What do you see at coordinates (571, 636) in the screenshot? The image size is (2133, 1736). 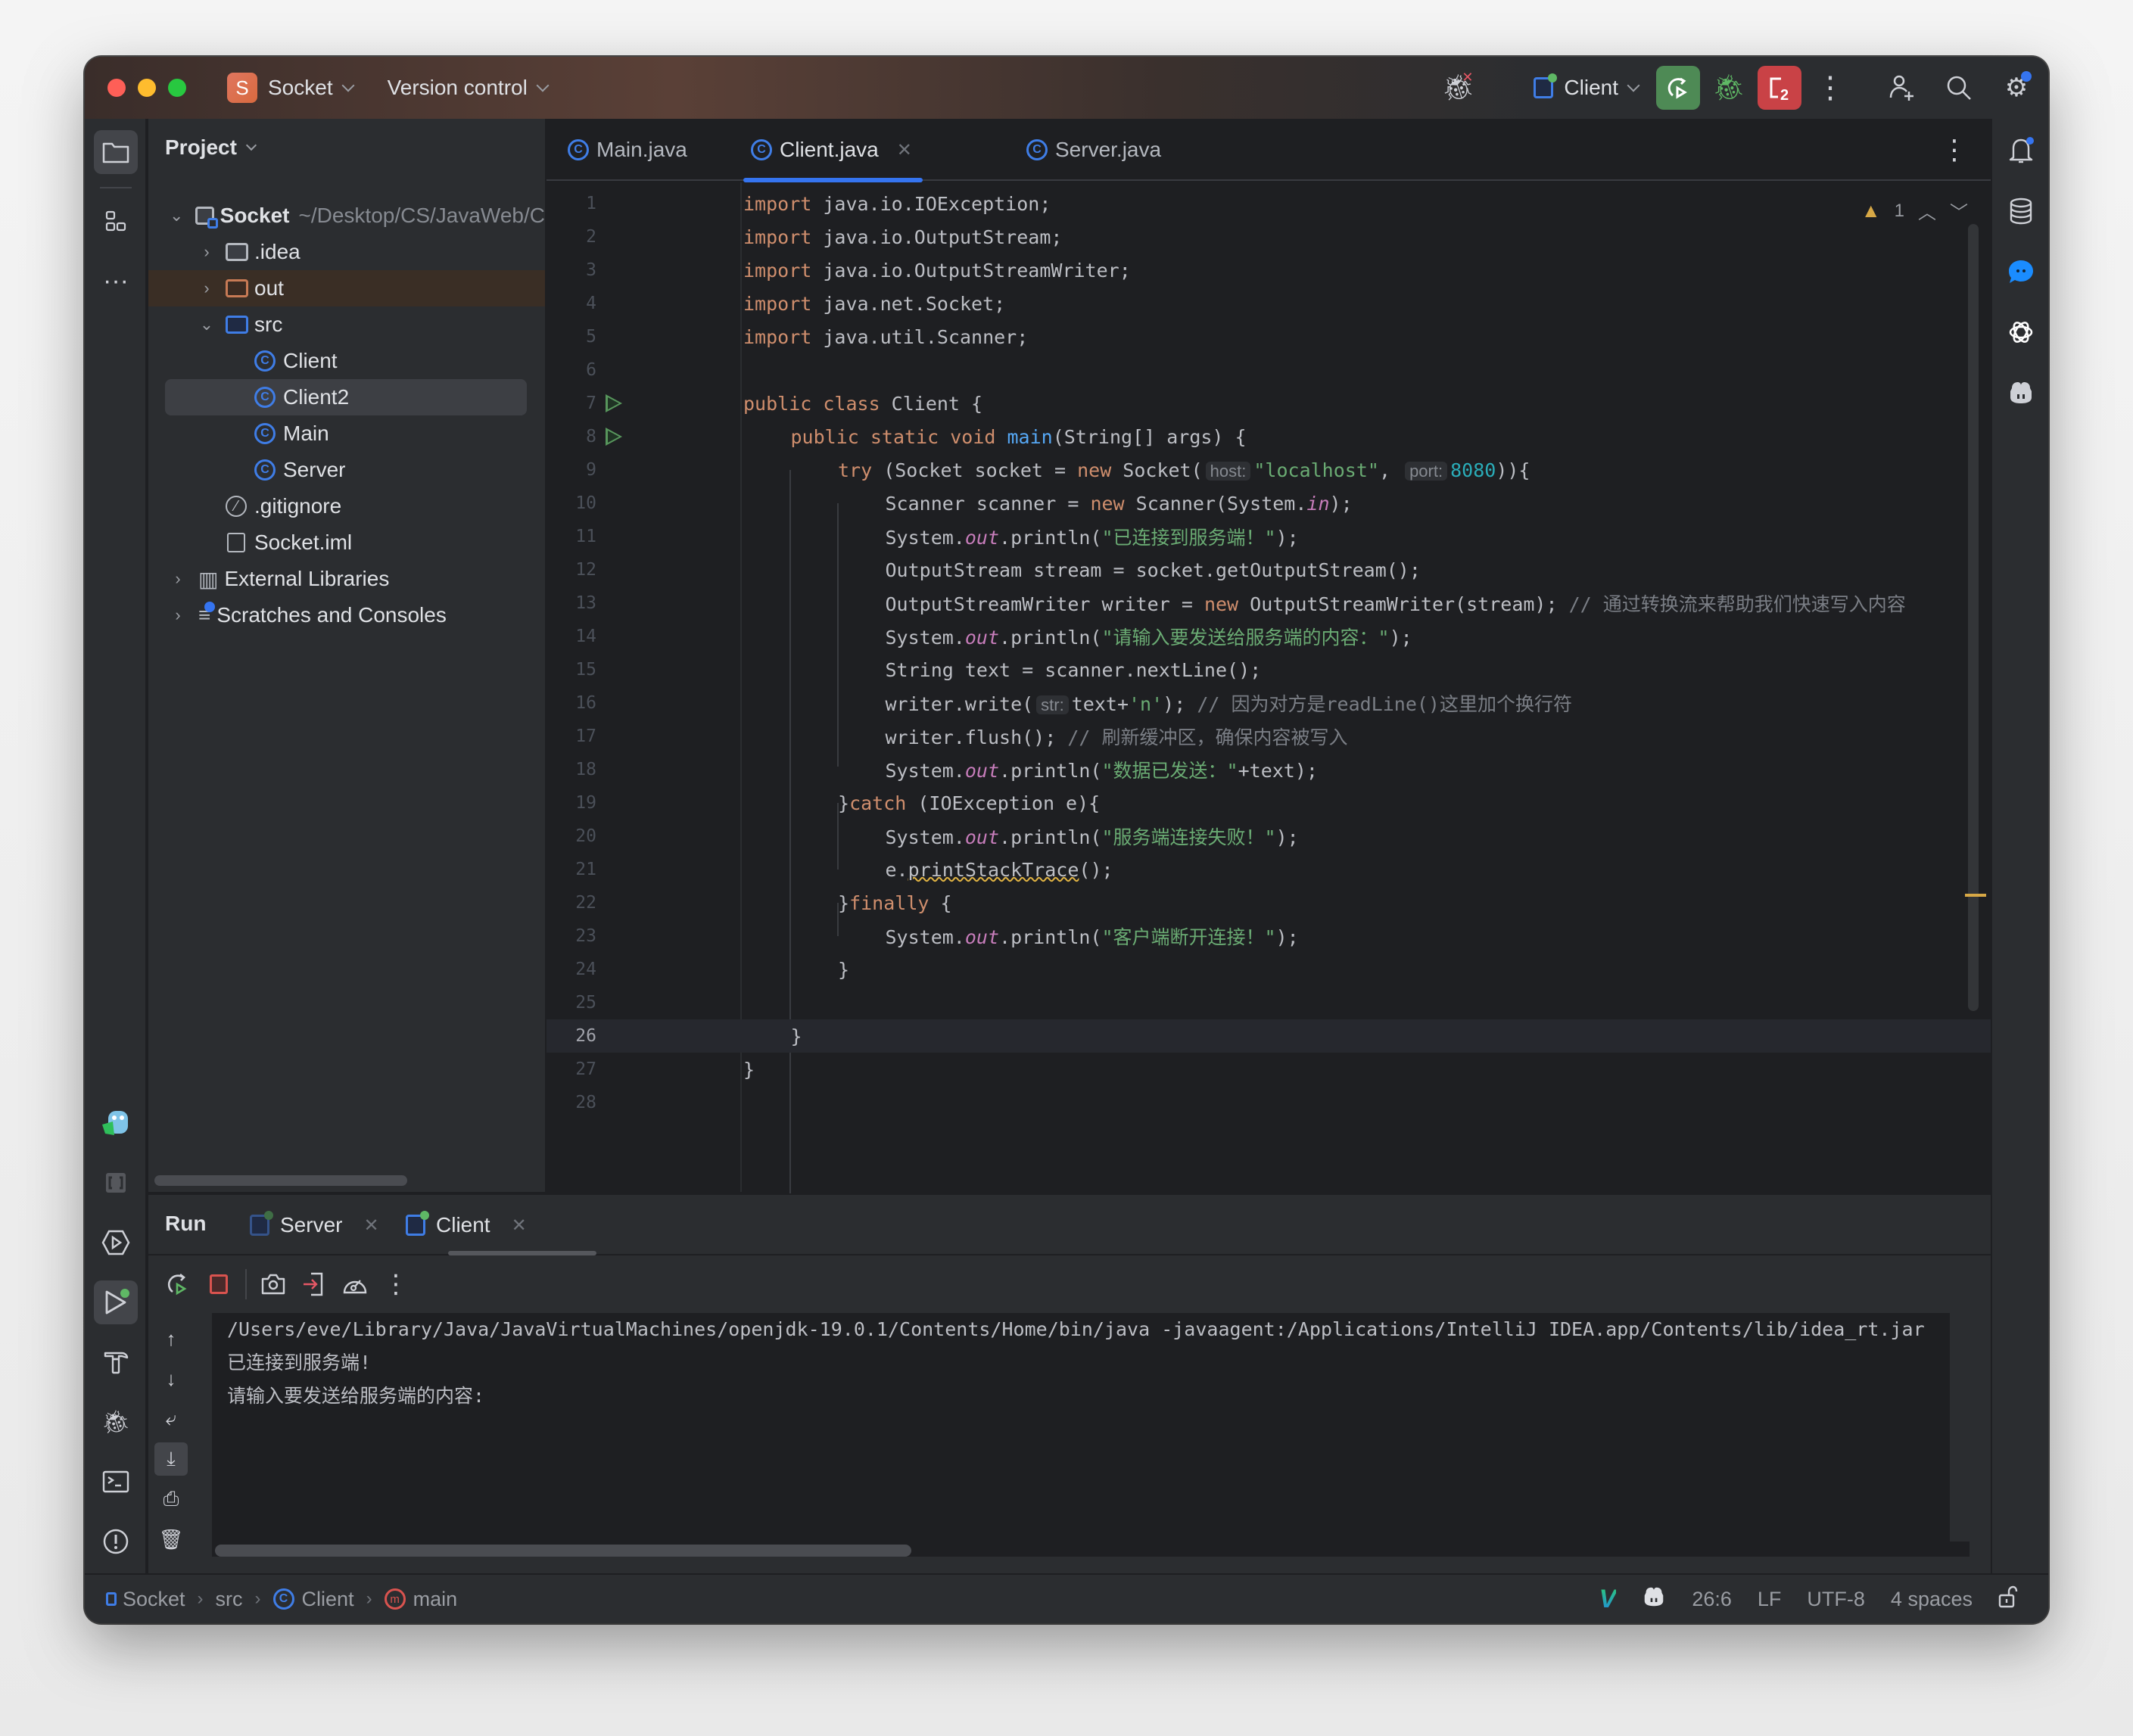 I see `line-number: 14` at bounding box center [571, 636].